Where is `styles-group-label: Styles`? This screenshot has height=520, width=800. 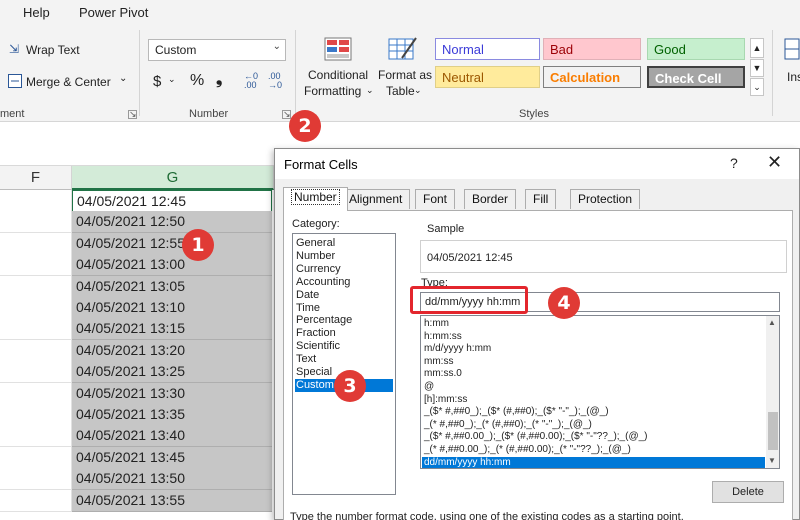
styles-group-label: Styles is located at coordinates (534, 114).